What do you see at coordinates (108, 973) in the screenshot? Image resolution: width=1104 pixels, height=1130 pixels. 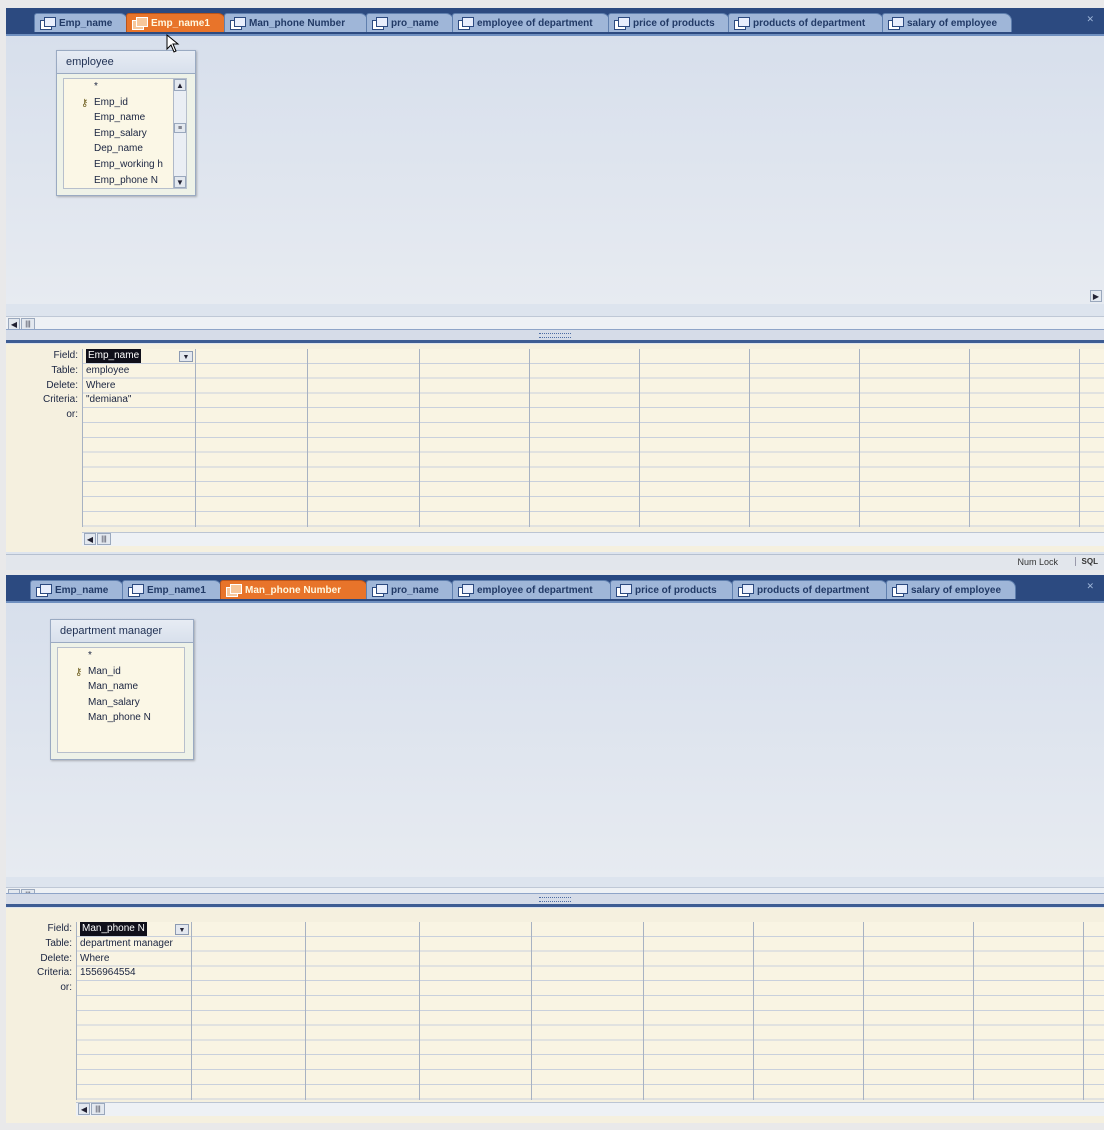 I see `criteria-cell: 1556964554` at bounding box center [108, 973].